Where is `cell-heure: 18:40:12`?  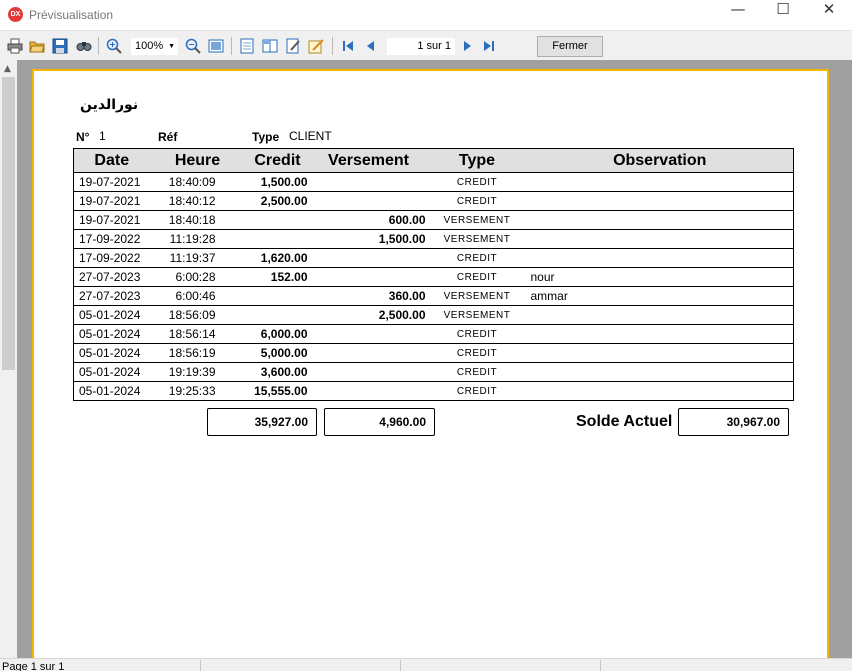
cell-heure: 18:40:12 is located at coordinates (197, 201).